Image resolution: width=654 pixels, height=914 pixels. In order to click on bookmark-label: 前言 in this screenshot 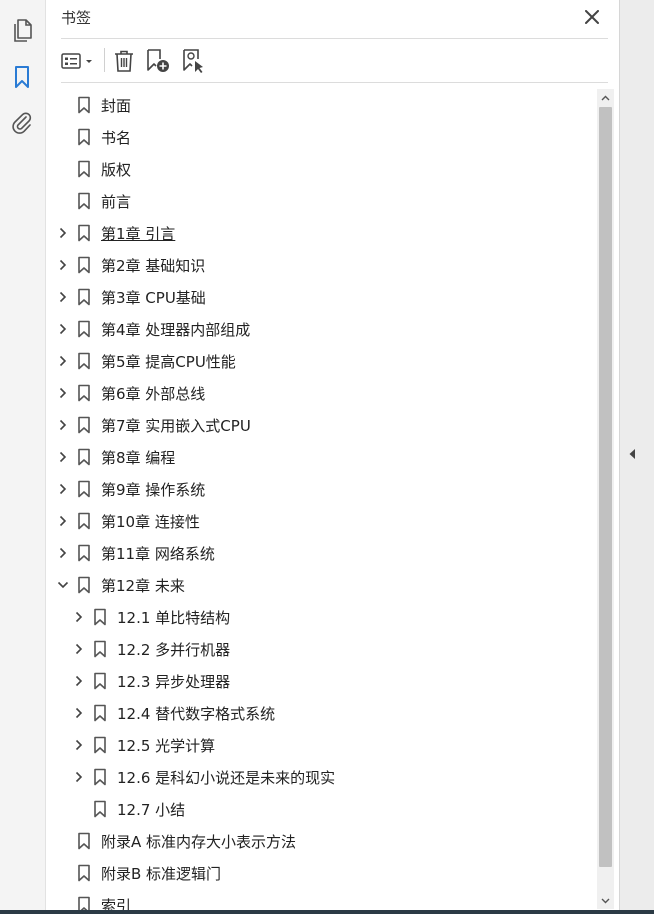, I will do `click(116, 202)`.